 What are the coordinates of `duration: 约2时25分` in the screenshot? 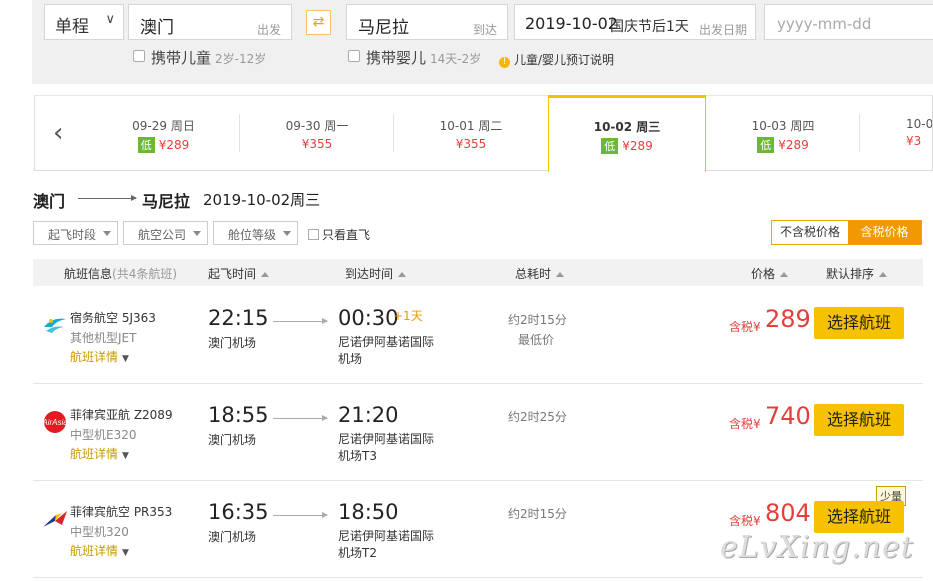 It's located at (537, 417).